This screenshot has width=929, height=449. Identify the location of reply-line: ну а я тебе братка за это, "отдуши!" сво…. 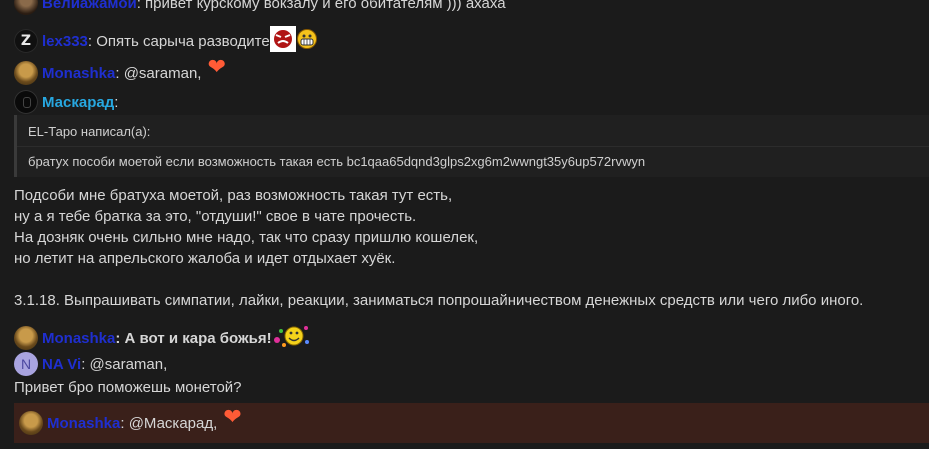
(215, 216).